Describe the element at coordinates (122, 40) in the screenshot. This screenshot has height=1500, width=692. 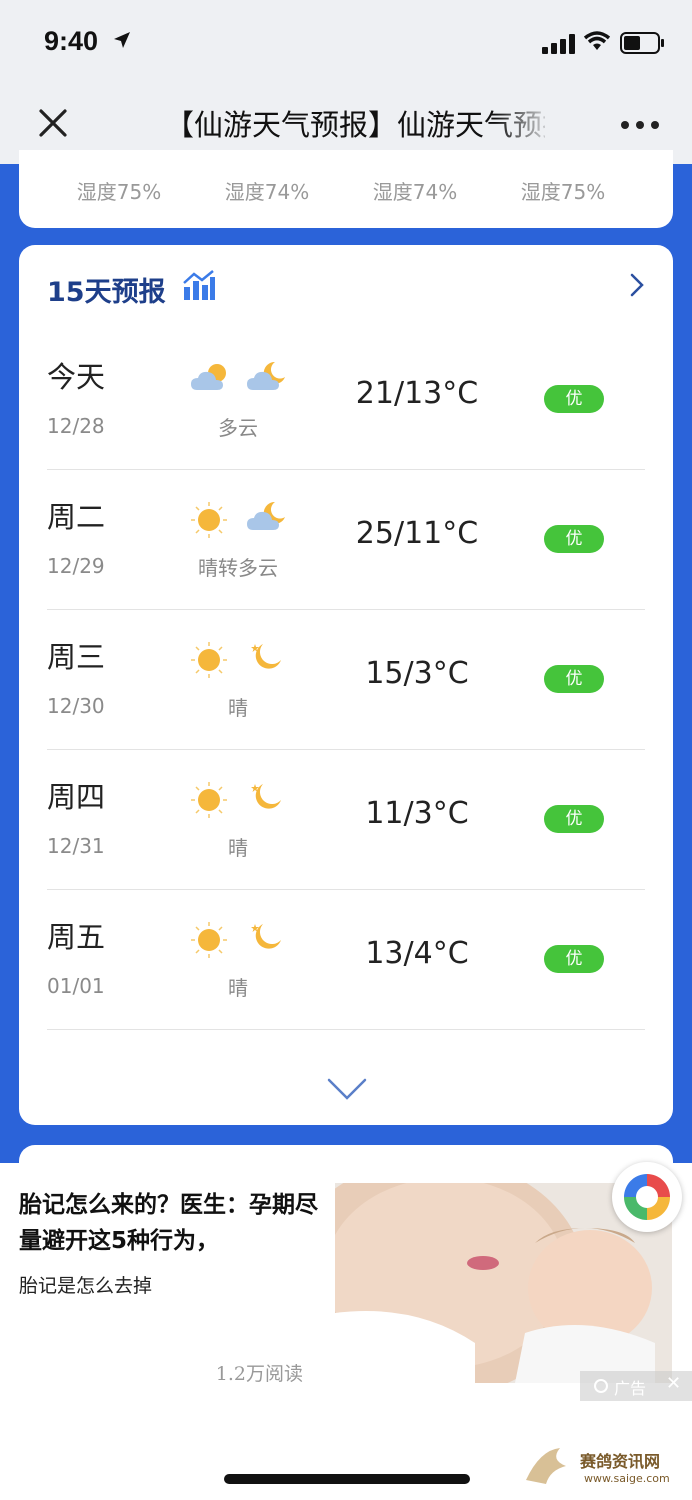
I see `location-arrow-icon` at that location.